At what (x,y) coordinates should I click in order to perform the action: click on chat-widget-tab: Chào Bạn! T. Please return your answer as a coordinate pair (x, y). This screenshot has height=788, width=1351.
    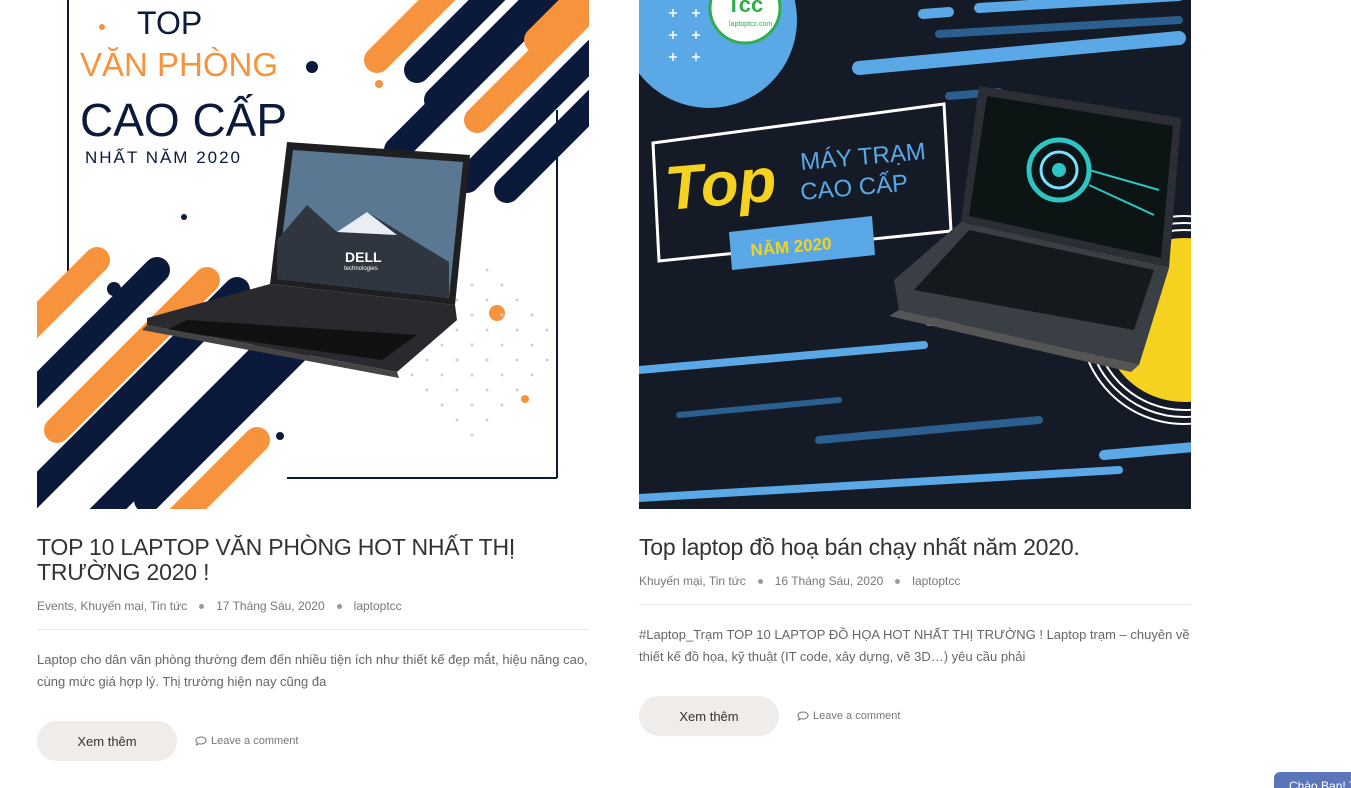
    Looking at the image, I should click on (1312, 780).